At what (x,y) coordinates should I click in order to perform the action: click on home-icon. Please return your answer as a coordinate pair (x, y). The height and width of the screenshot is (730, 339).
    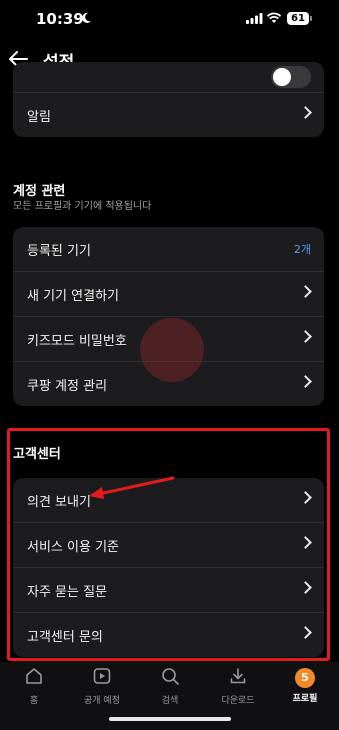
    Looking at the image, I should click on (34, 676).